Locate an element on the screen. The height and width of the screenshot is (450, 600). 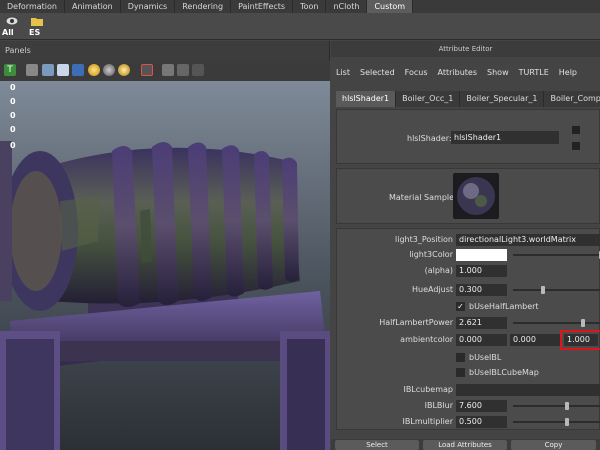
shelf-button-all: All is located at coordinates (12, 26).